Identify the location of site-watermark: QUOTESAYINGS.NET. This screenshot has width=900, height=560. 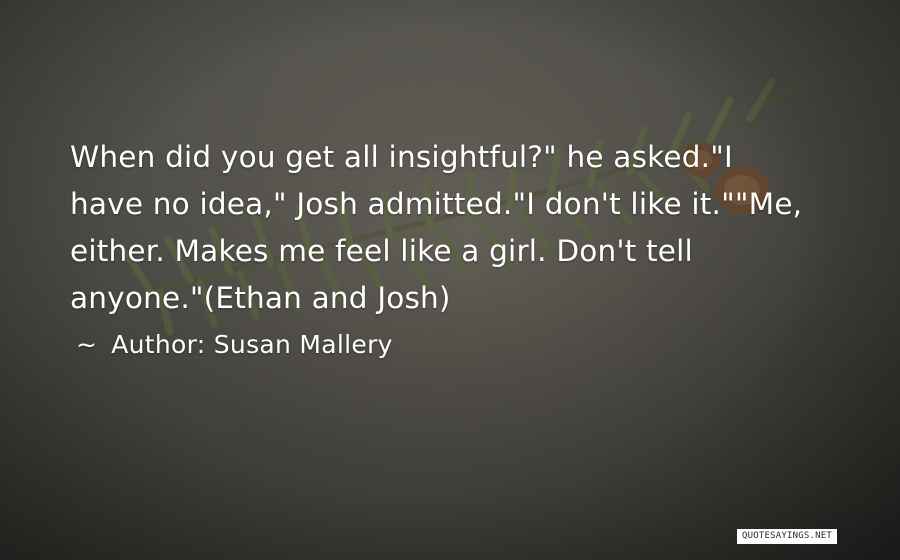
(787, 536).